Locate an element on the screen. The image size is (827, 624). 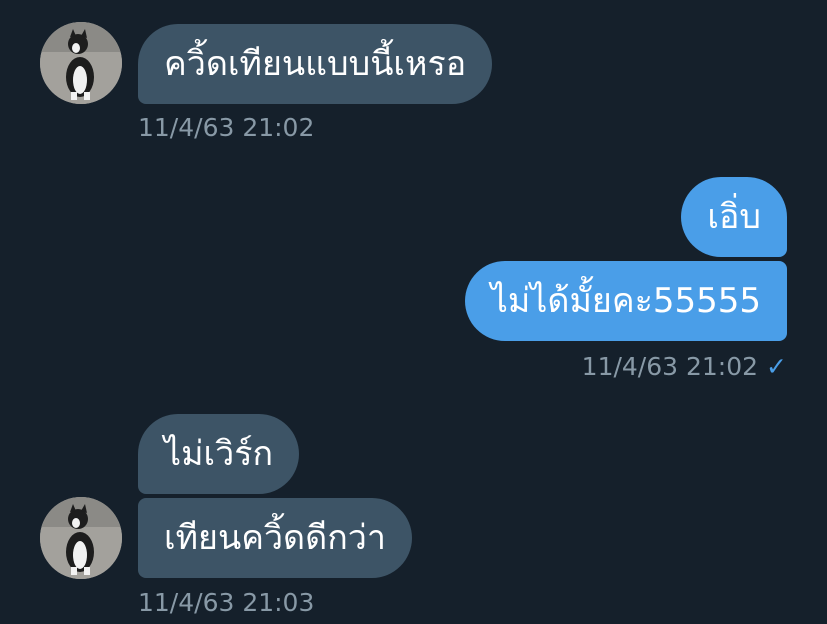
received-message-bubble: ควิ้ดเทียนแบบนี้เหรอ is located at coordinates (315, 64).